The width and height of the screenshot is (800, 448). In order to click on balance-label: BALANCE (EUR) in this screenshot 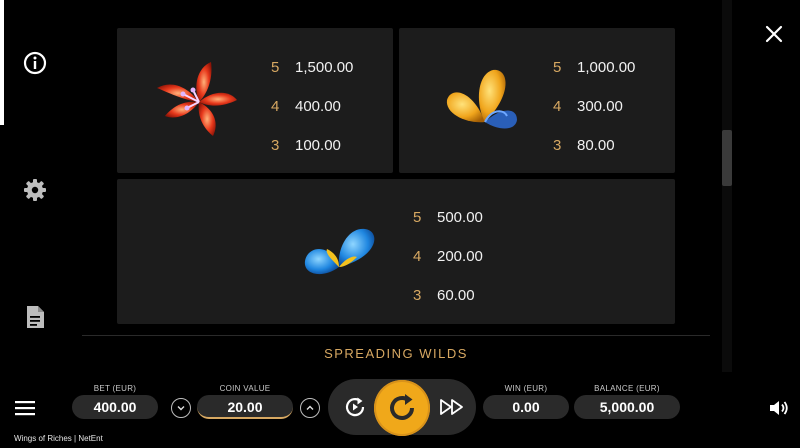, I will do `click(627, 388)`.